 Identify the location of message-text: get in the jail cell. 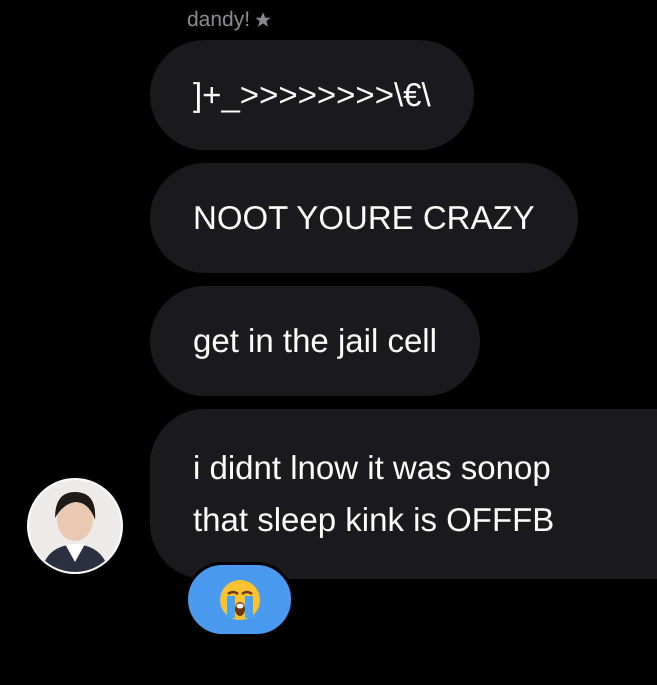
(315, 341).